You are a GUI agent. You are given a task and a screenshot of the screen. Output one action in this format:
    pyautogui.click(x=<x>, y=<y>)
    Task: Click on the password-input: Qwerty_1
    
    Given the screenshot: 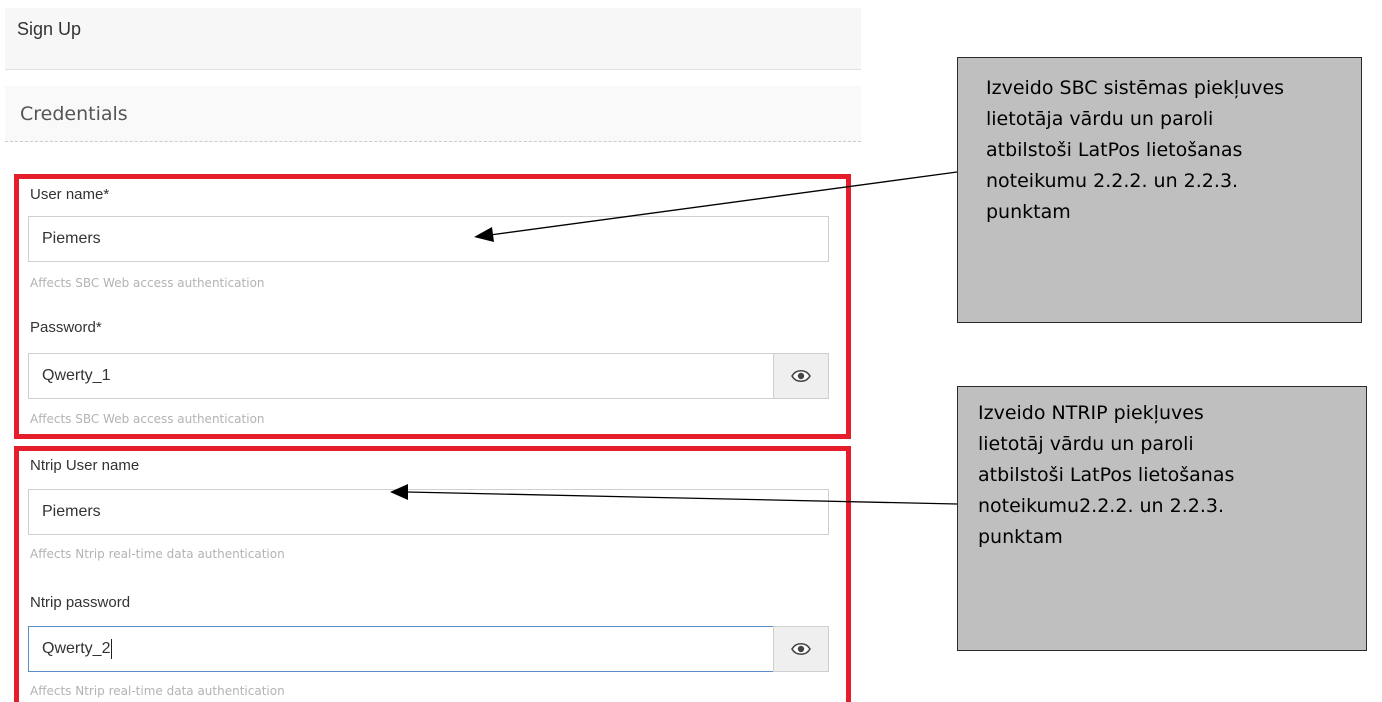 What is the action you would take?
    pyautogui.click(x=401, y=376)
    